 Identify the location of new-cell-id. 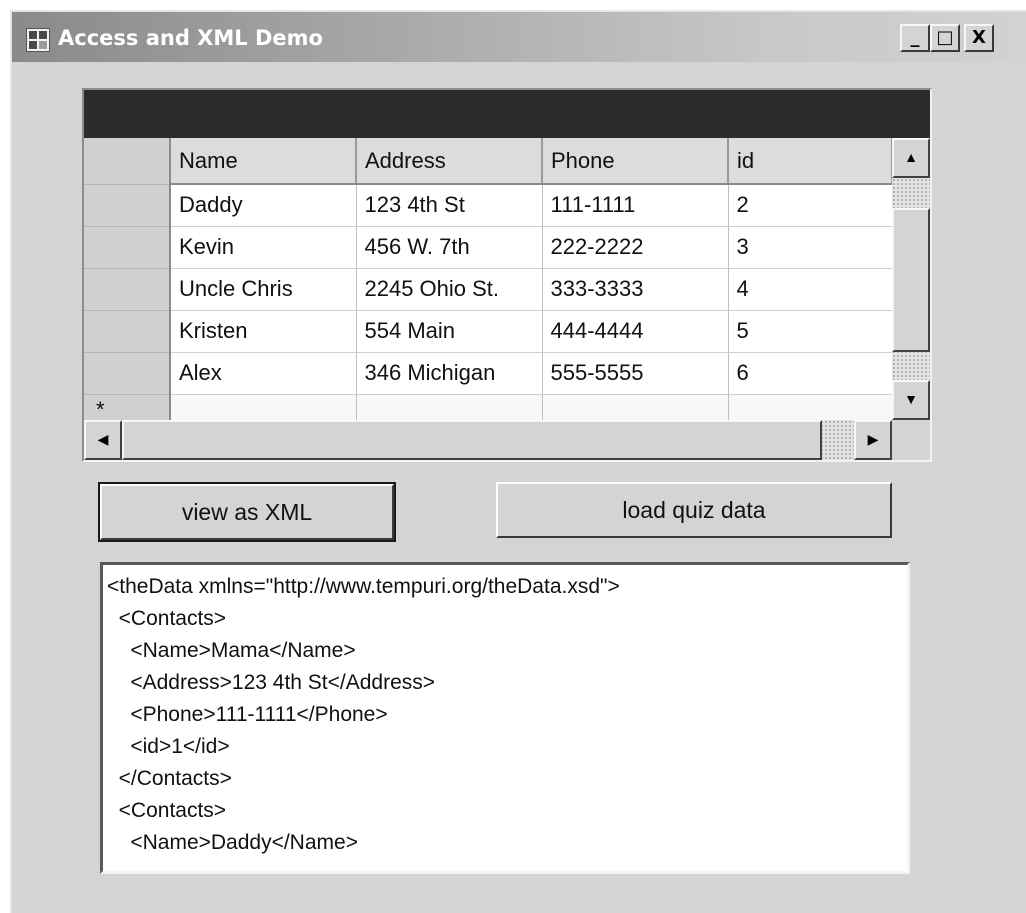
(810, 407).